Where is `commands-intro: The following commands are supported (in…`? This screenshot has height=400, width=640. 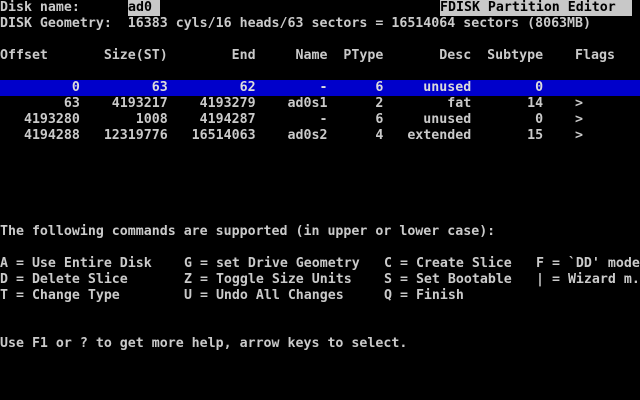 commands-intro: The following commands are supported (in… is located at coordinates (248, 231).